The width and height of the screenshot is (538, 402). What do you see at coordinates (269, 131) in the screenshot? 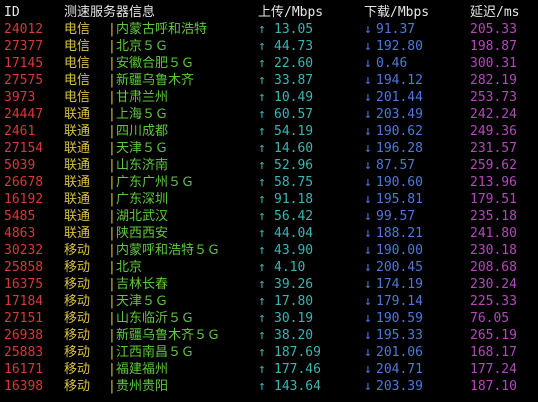
I see `table-row: 2461 联通 | 四川成都 ↑ 54.19 ↓ 190.62 249.36` at bounding box center [269, 131].